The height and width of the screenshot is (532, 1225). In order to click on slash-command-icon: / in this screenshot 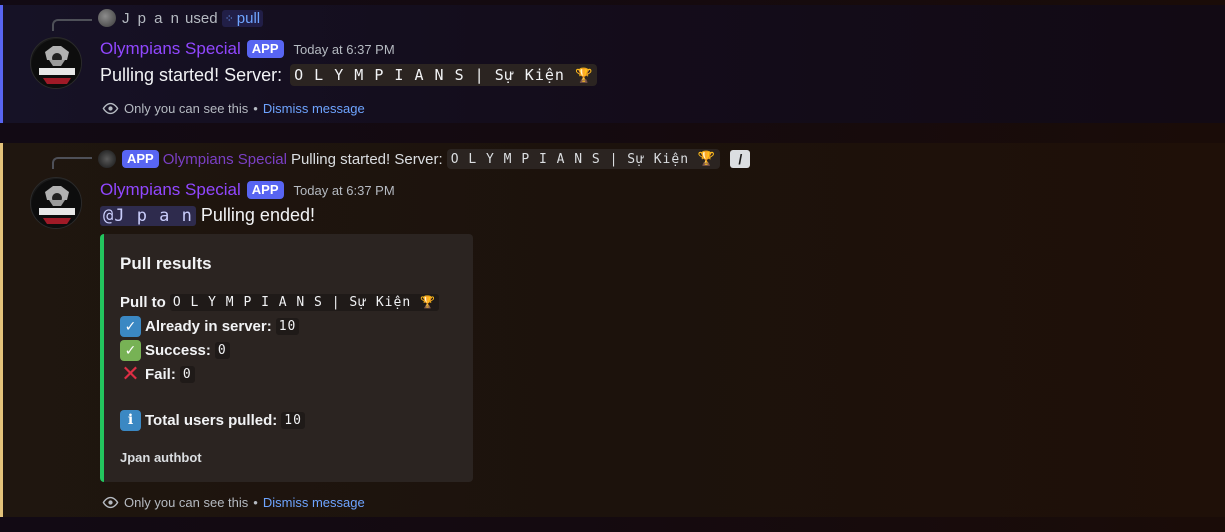, I will do `click(740, 159)`.